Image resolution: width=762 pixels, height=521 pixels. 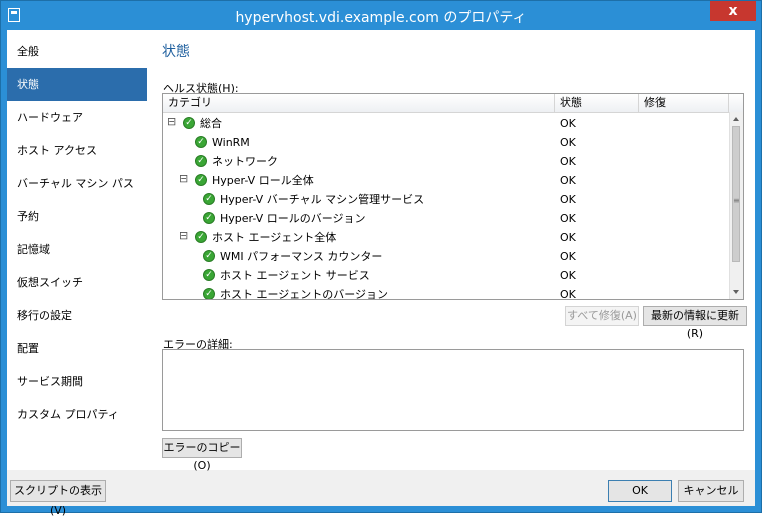 What do you see at coordinates (293, 218) in the screenshot?
I see `row-category: Hyper-V ロールのバージョン` at bounding box center [293, 218].